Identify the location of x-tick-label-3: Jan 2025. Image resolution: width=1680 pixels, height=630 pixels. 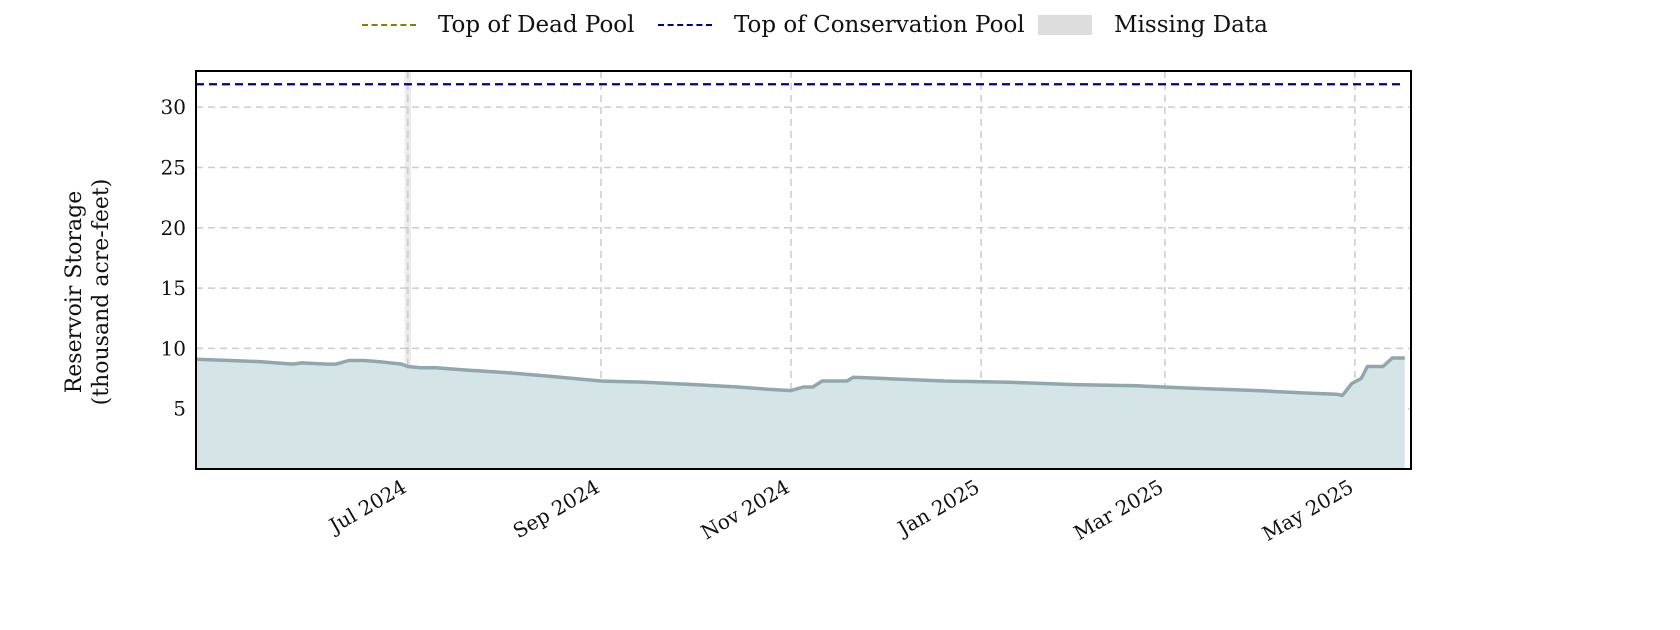
(938, 508).